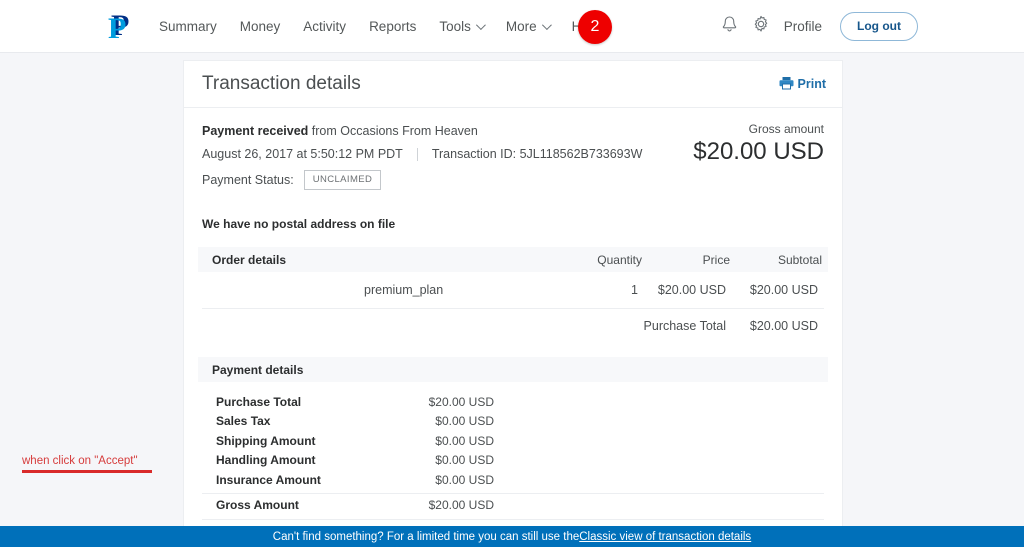  I want to click on order-details-section-header: Order details Quantity Price Subtotal, so click(513, 259).